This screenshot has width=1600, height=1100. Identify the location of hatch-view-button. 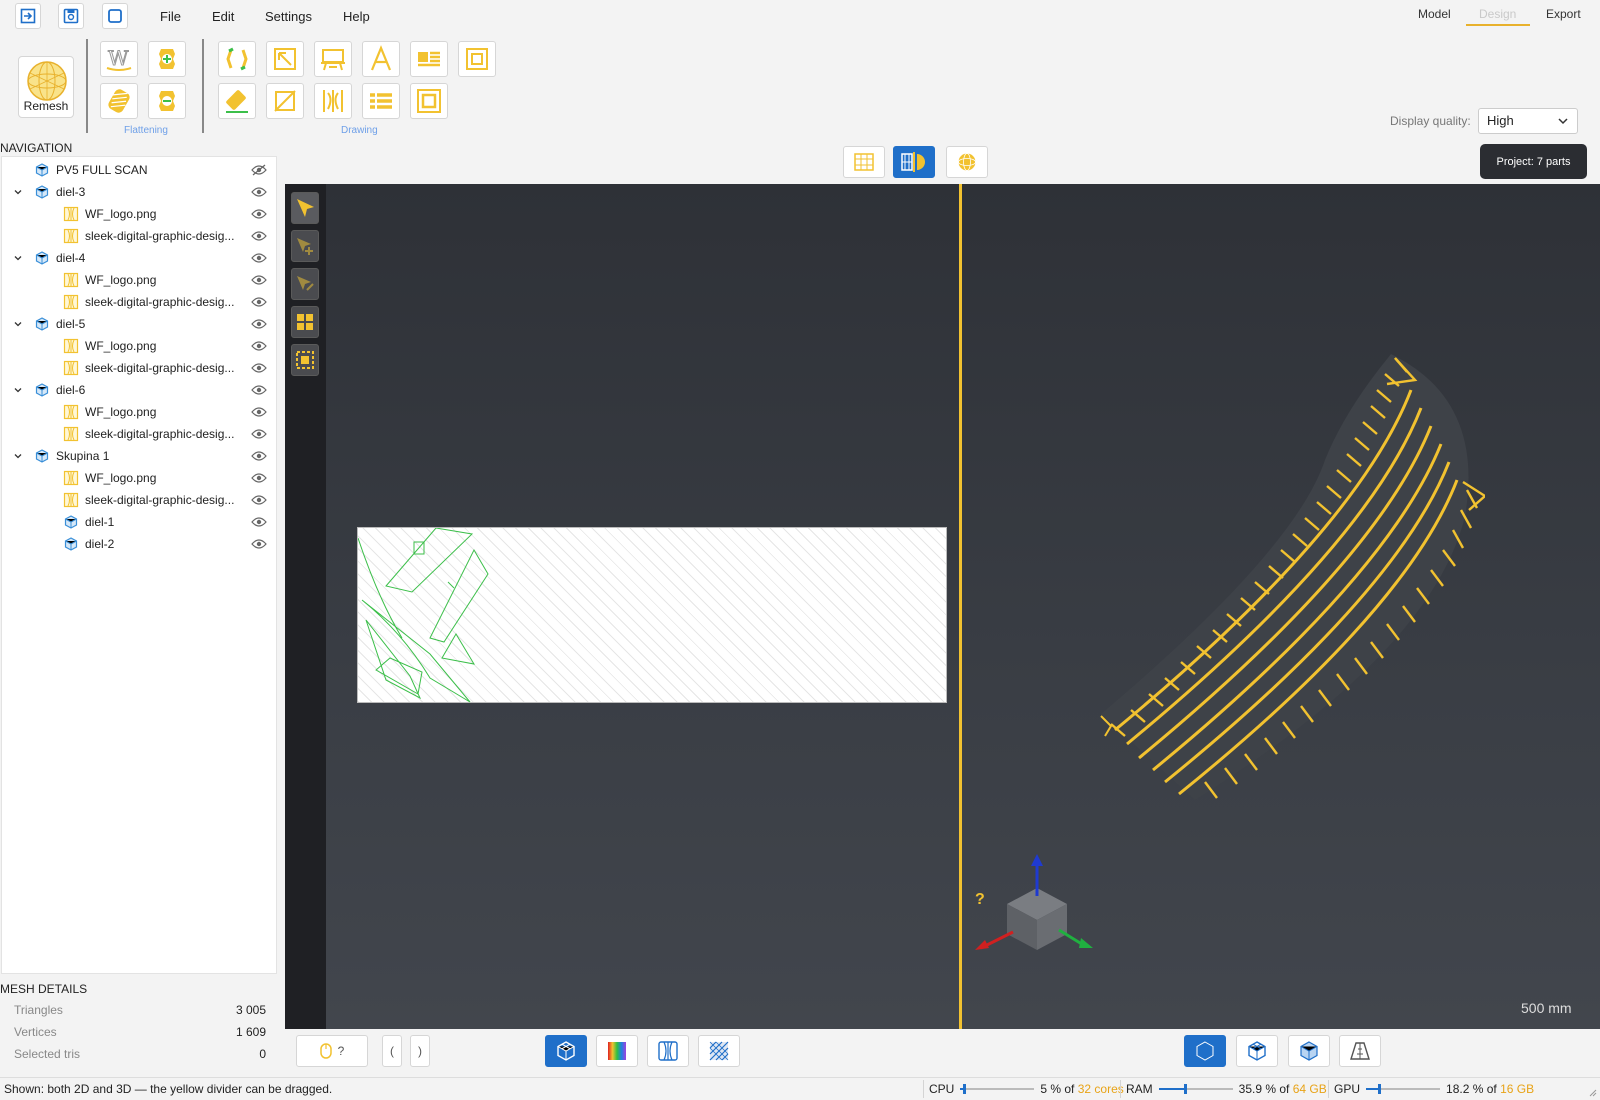
(719, 1051).